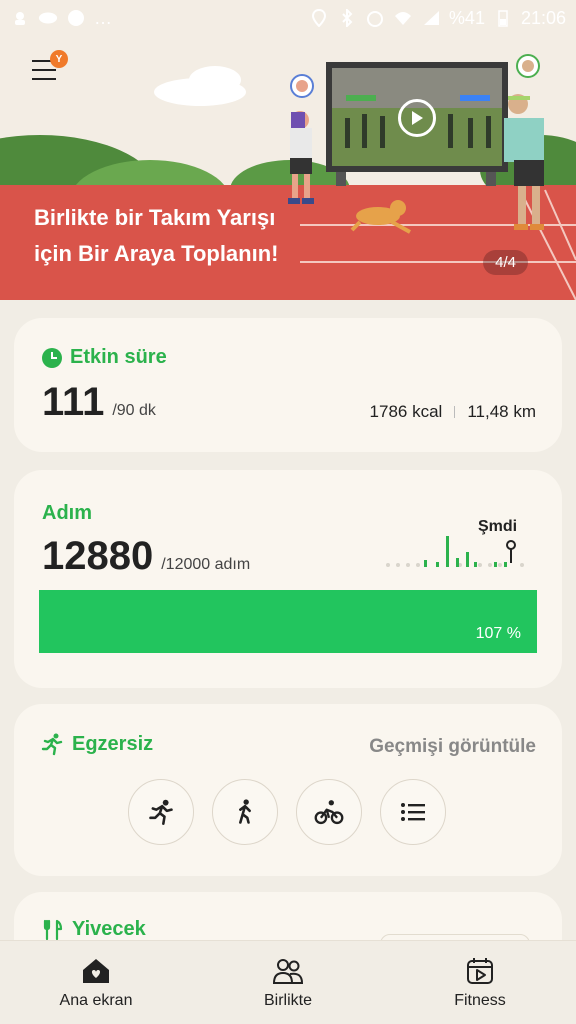 The width and height of the screenshot is (576, 1024). Describe the element at coordinates (206, 564) in the screenshot. I see `steps-goal: /12000 adım` at that location.